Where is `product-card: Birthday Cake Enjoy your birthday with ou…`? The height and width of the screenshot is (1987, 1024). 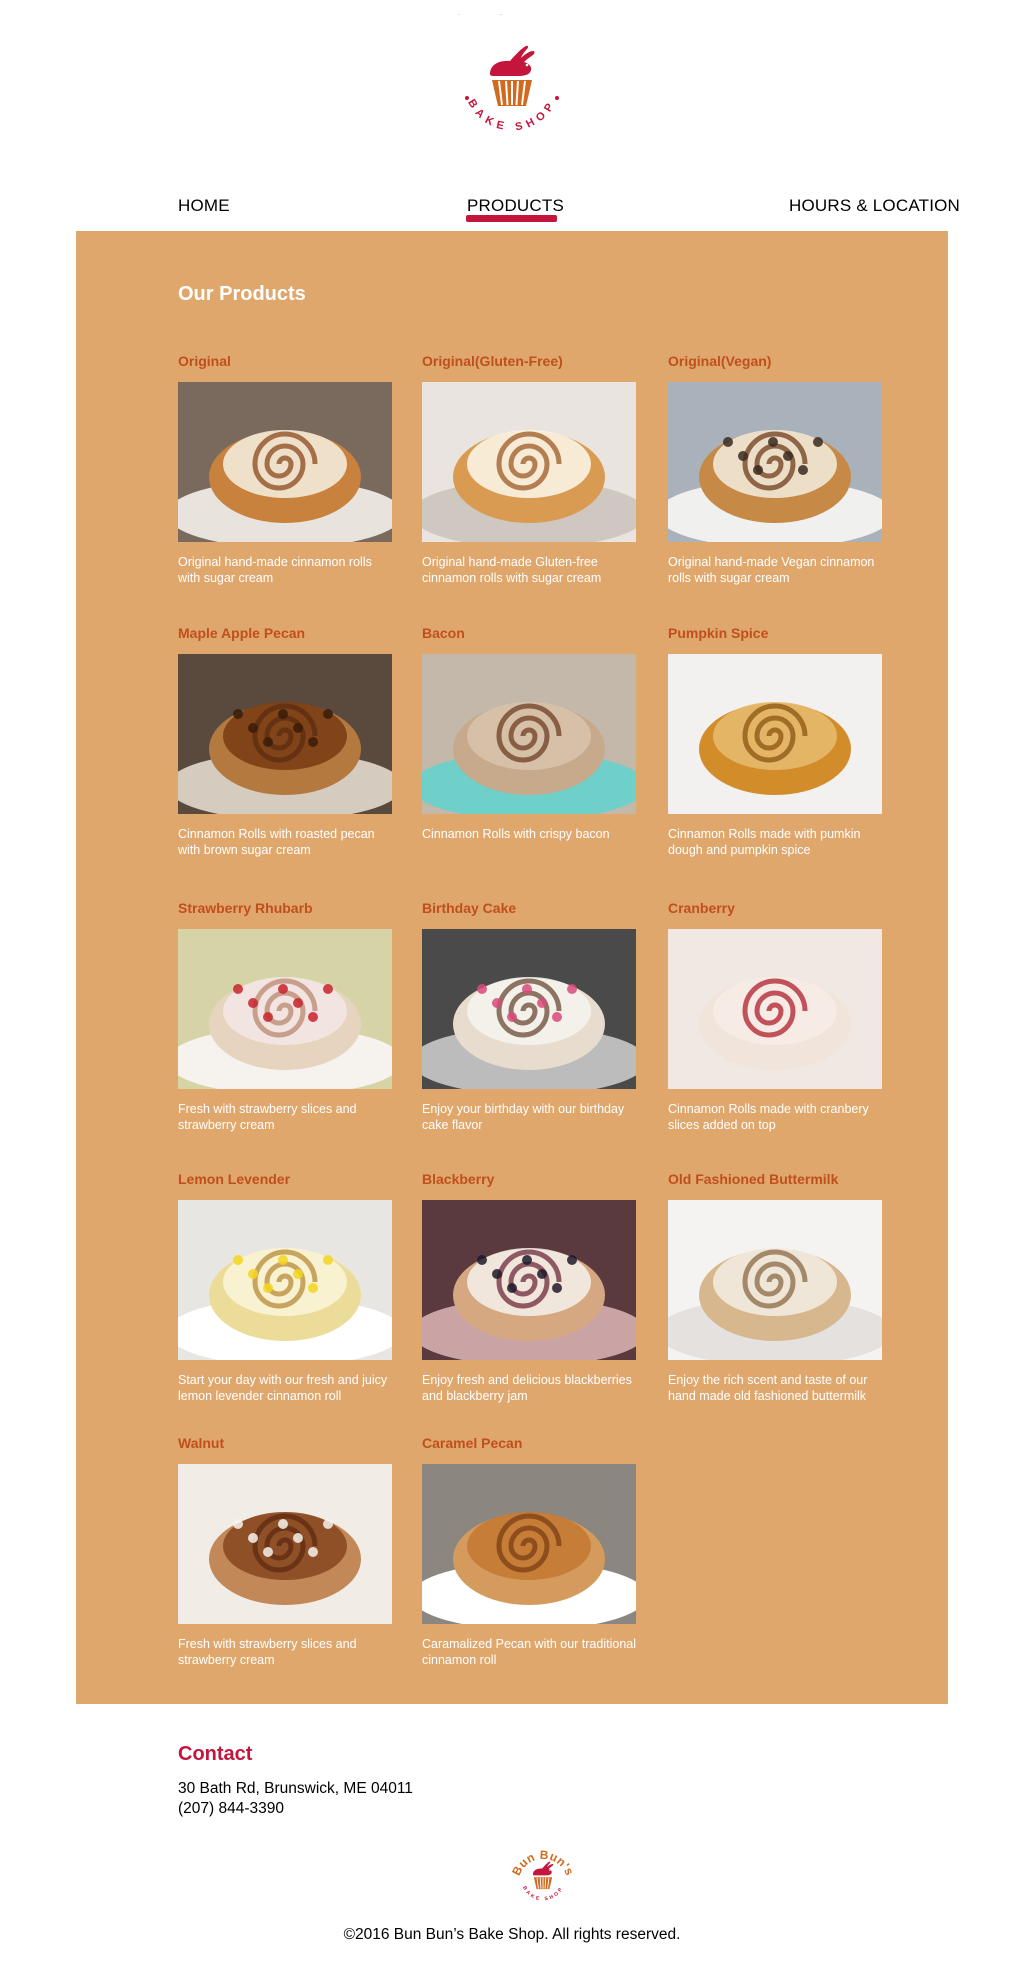
product-card: Birthday Cake Enjoy your birthday with ou… is located at coordinates (529, 1016).